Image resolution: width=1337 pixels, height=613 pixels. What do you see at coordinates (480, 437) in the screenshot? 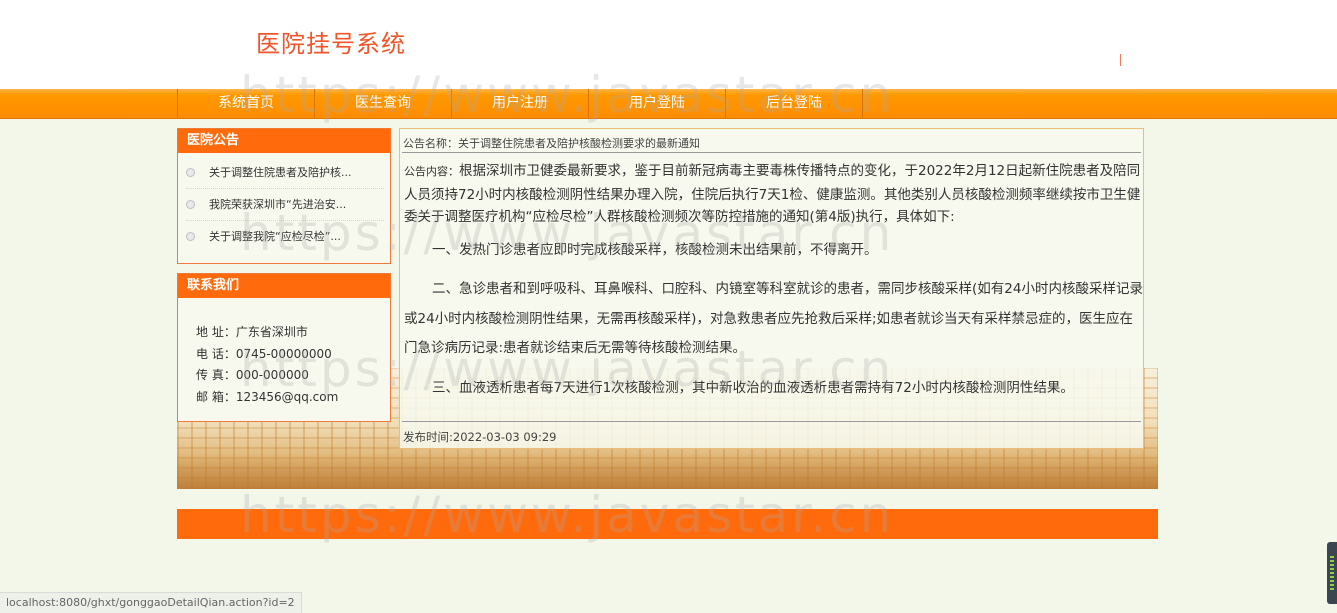
I see `publish-time: 发布时间:2022-03-03 09:29` at bounding box center [480, 437].